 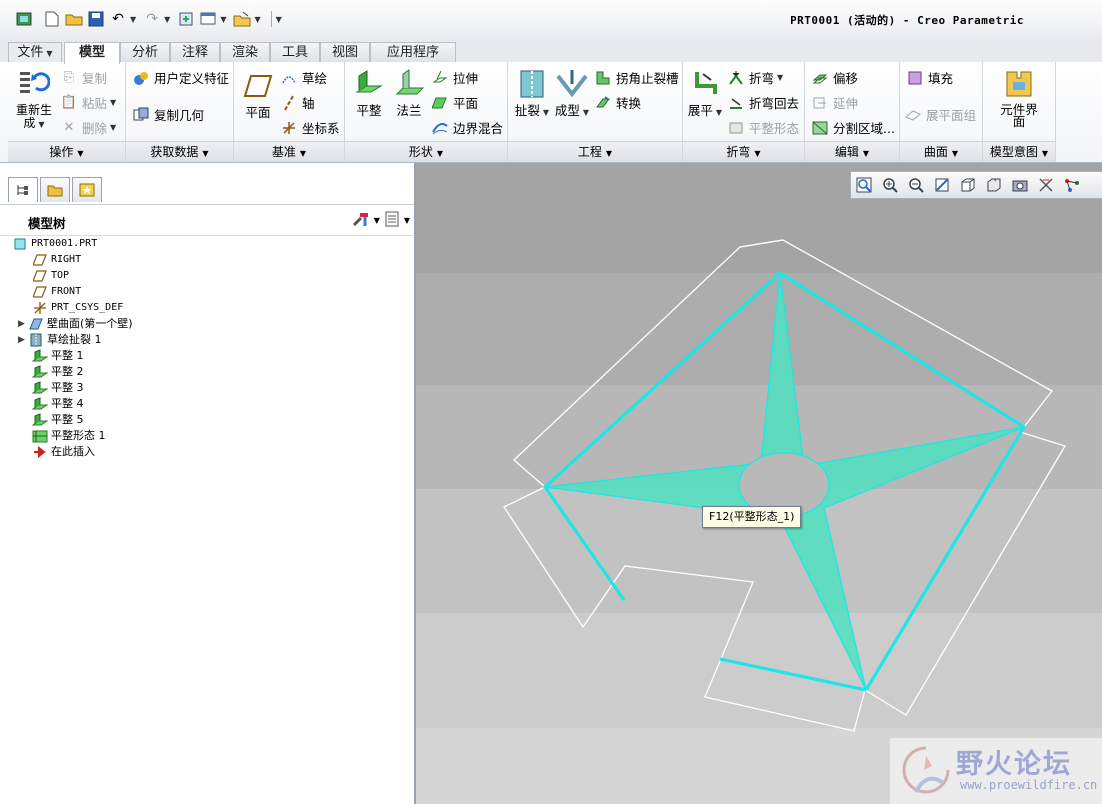 I want to click on group-label-engineering: 工程 ▼, so click(x=595, y=151).